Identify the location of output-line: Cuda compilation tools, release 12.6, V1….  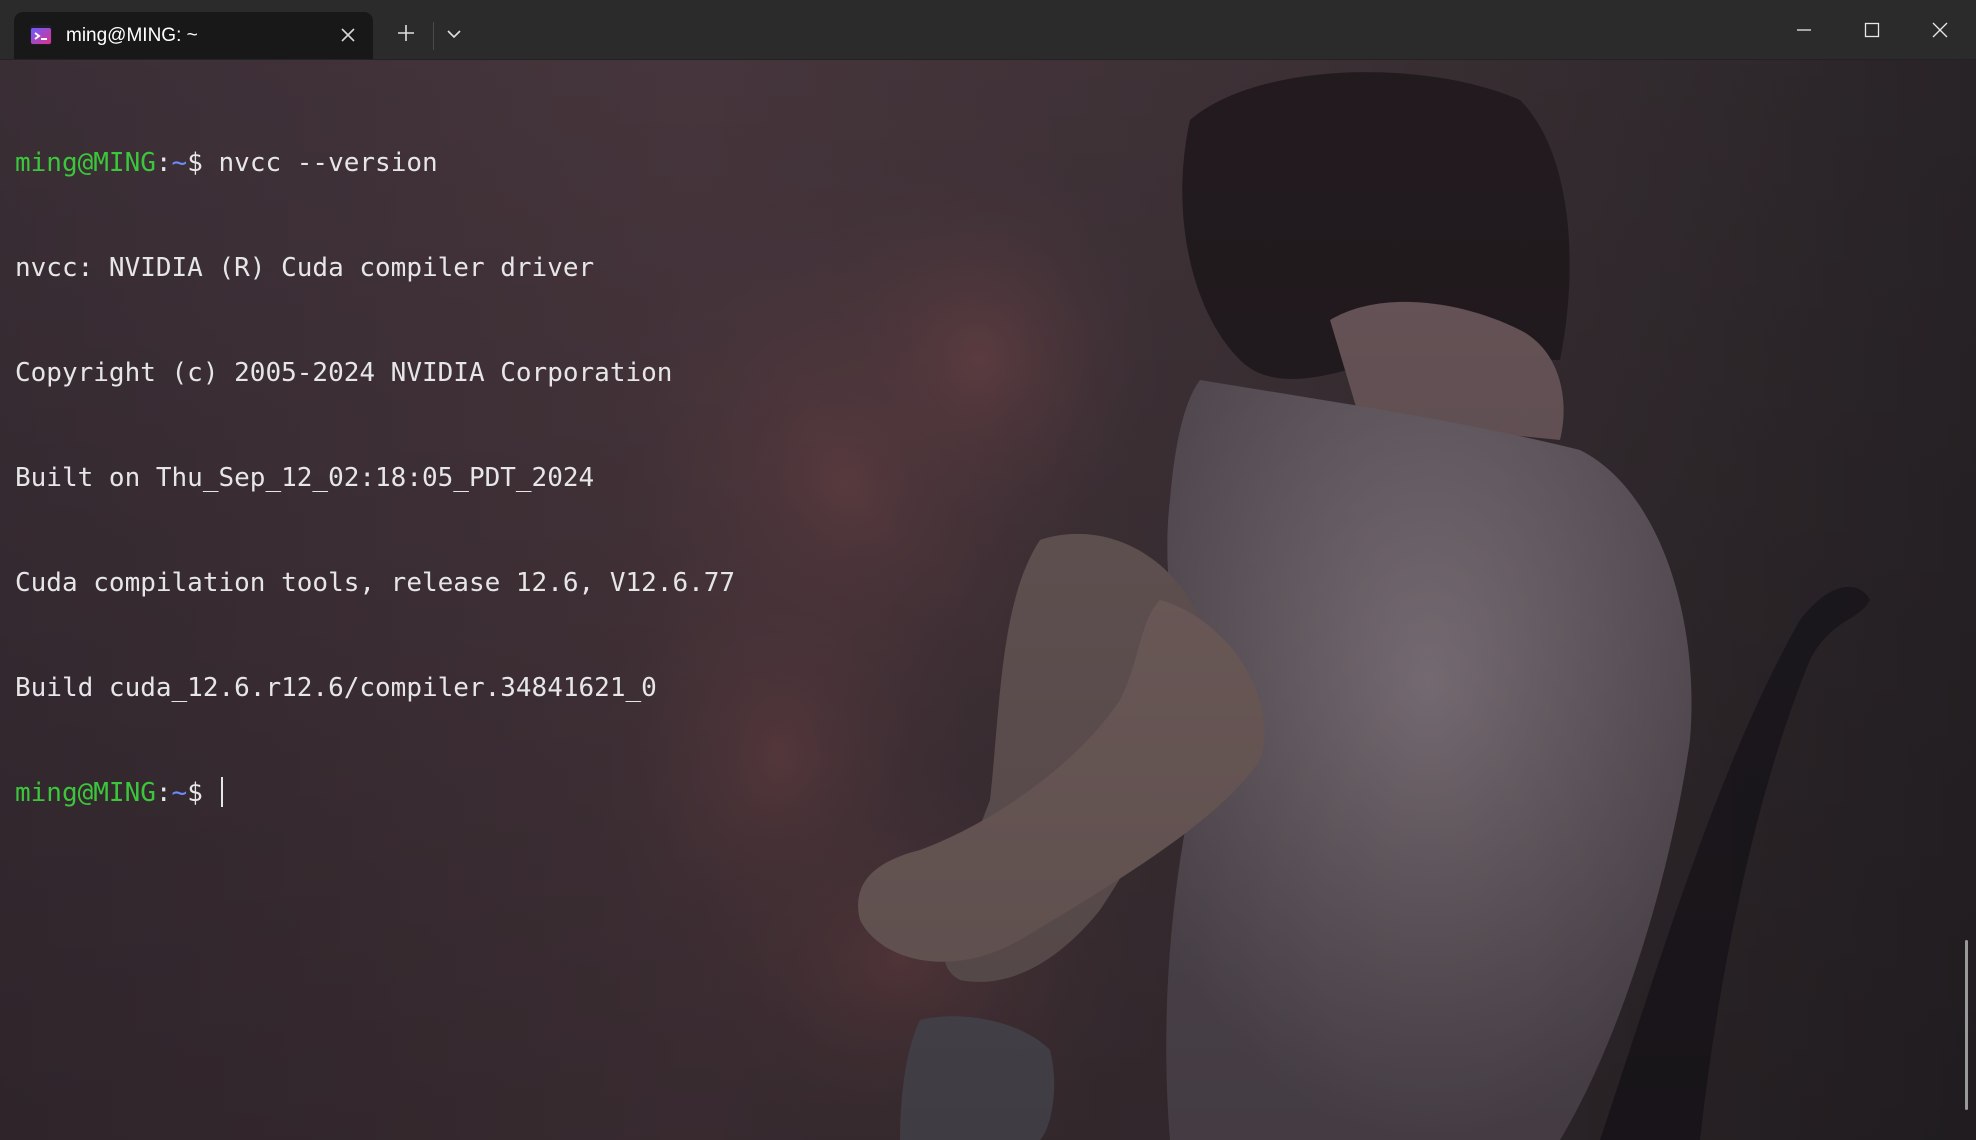
(375, 583).